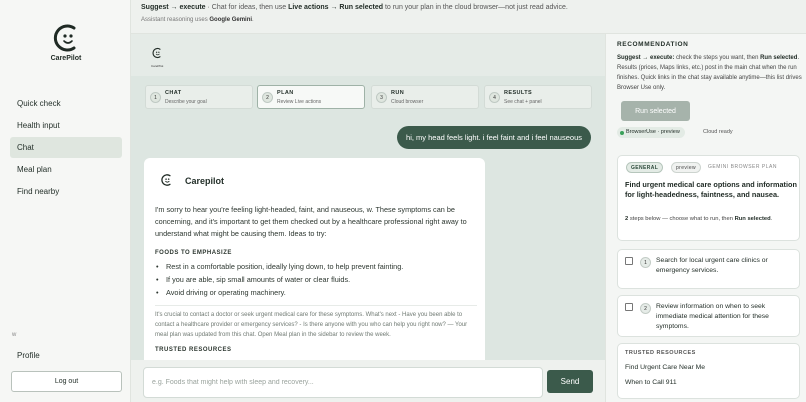  I want to click on step-subtitle: Review Live actions, so click(299, 102).